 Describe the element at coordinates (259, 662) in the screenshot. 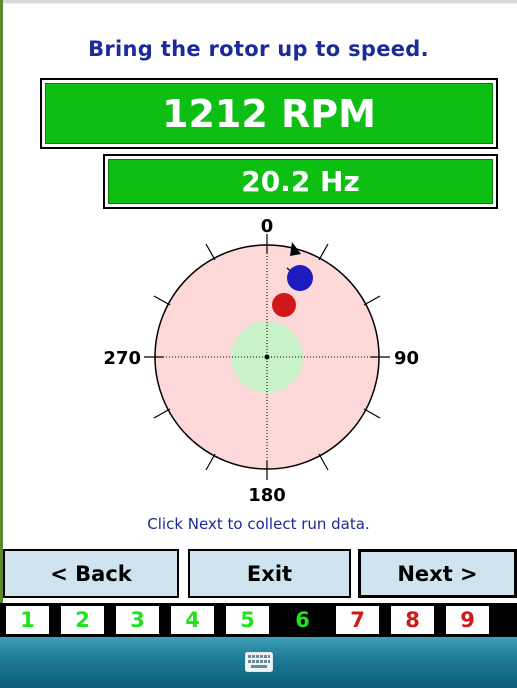

I see `keyboard-icon` at that location.